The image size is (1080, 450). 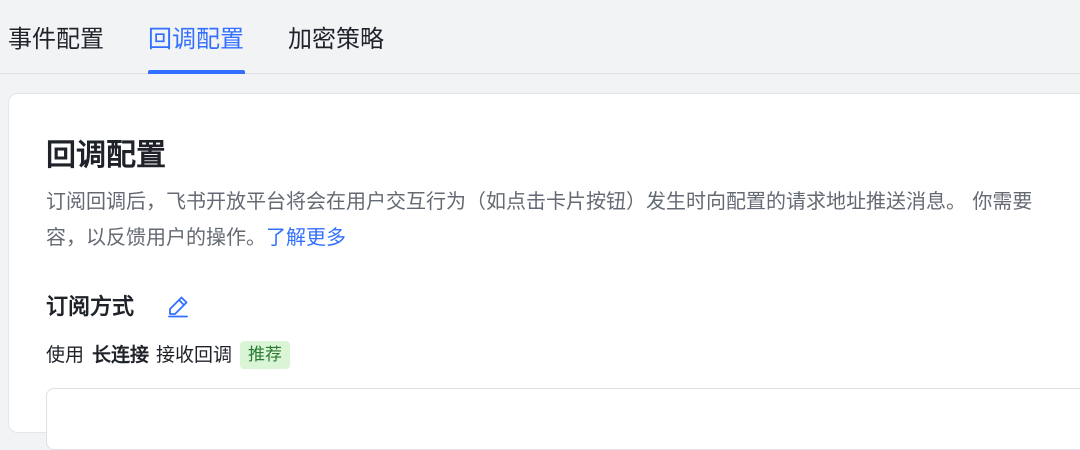 What do you see at coordinates (121, 355) in the screenshot?
I see `method-name: 长连接` at bounding box center [121, 355].